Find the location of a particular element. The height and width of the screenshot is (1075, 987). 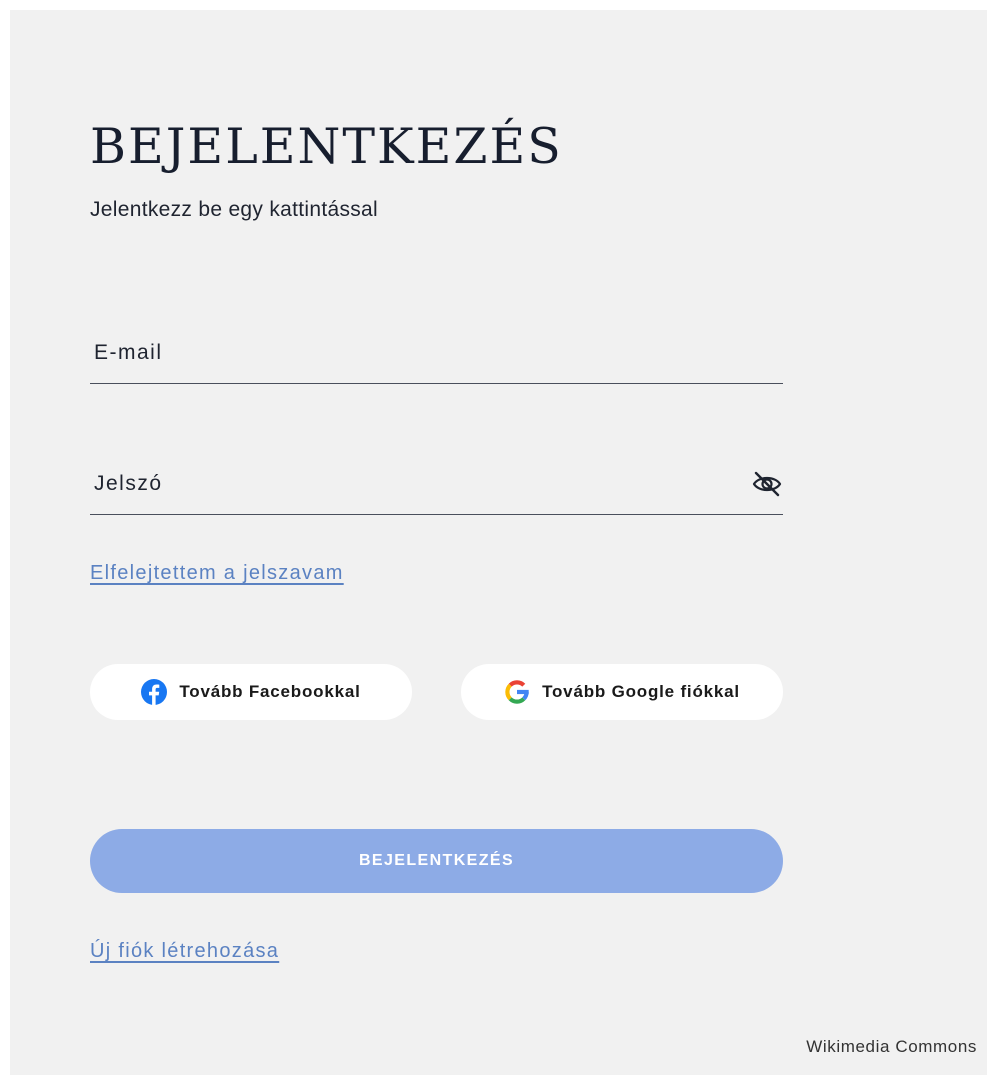

google-button-label: Tovább Google fiókkal is located at coordinates (641, 691).